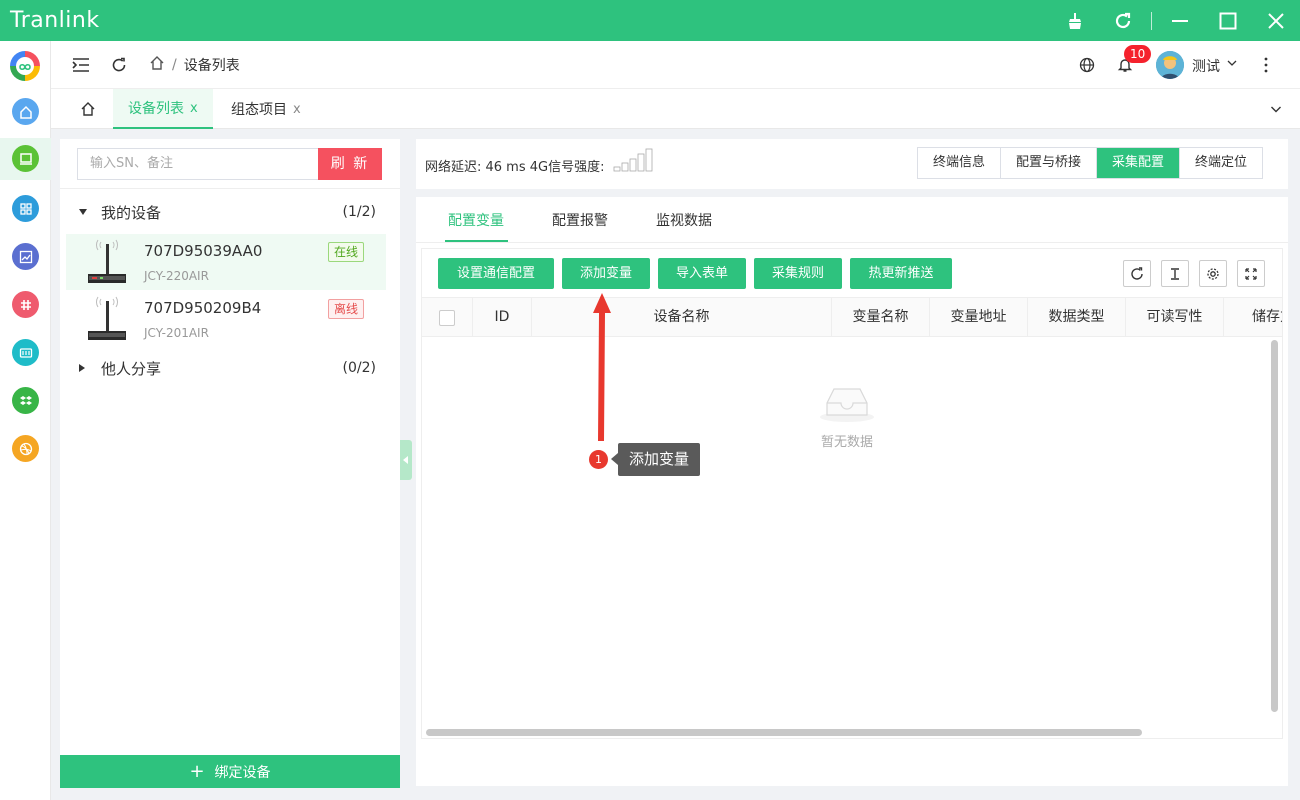  I want to click on close-icon, so click(1276, 20).